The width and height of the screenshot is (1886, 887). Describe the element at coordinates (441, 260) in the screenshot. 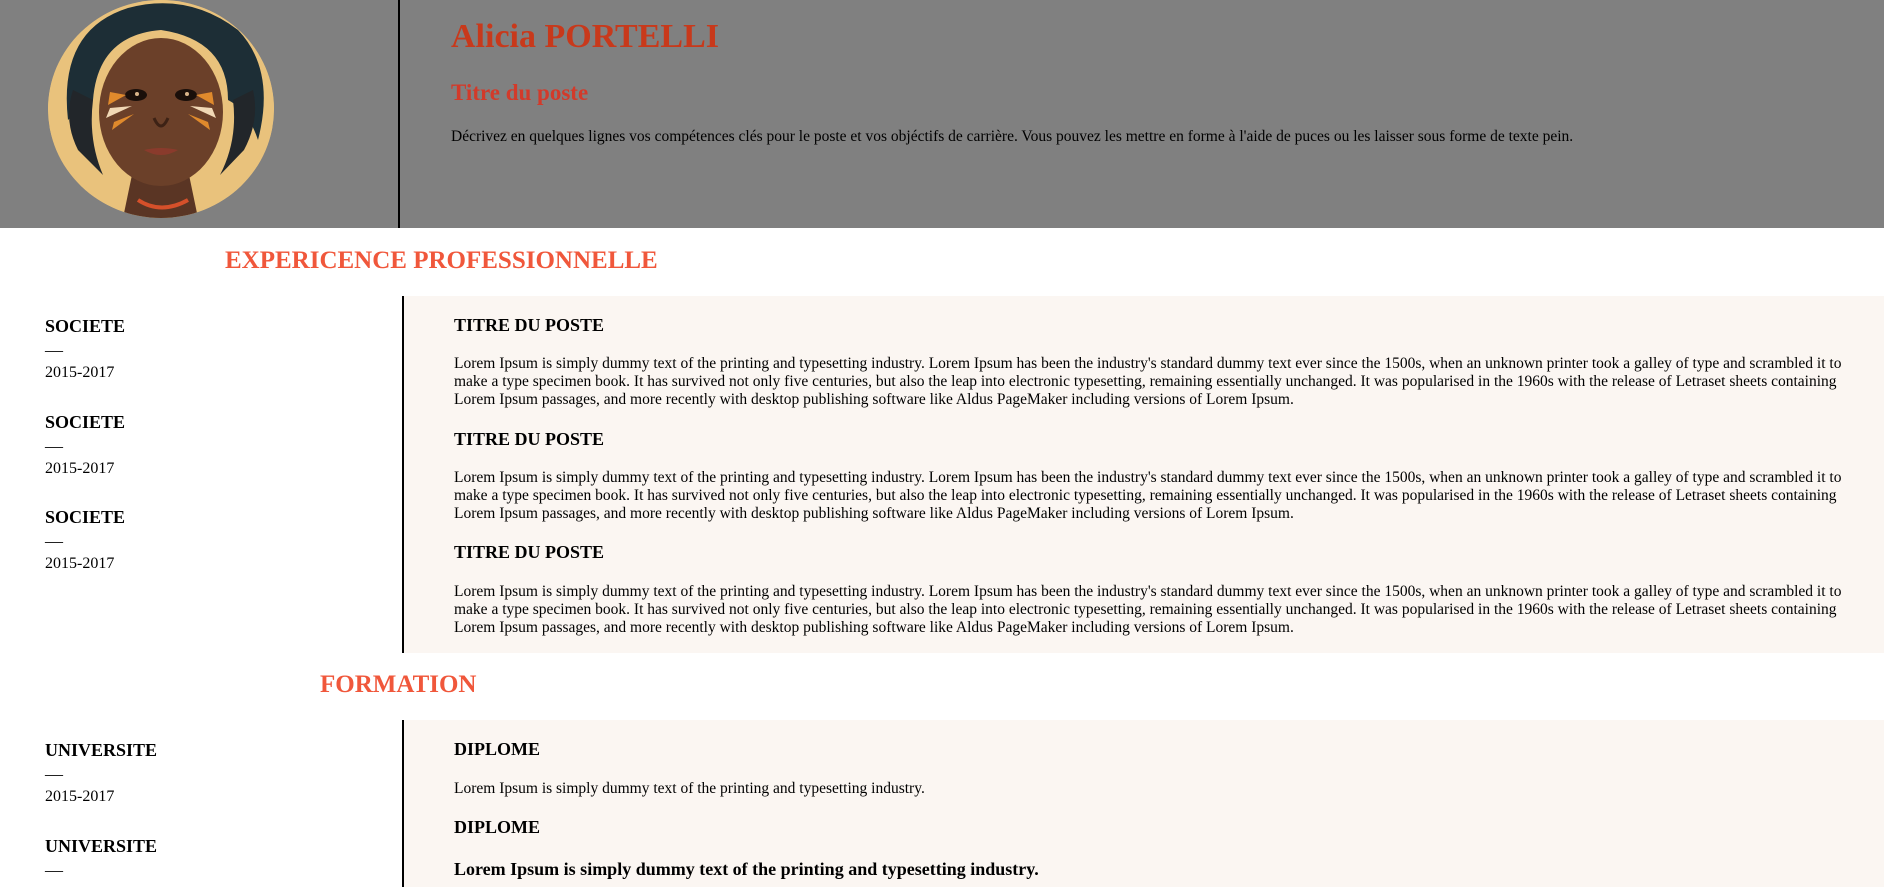

I see `experience-section-title: EXPERICENCE PROFESSIONNELLE` at that location.